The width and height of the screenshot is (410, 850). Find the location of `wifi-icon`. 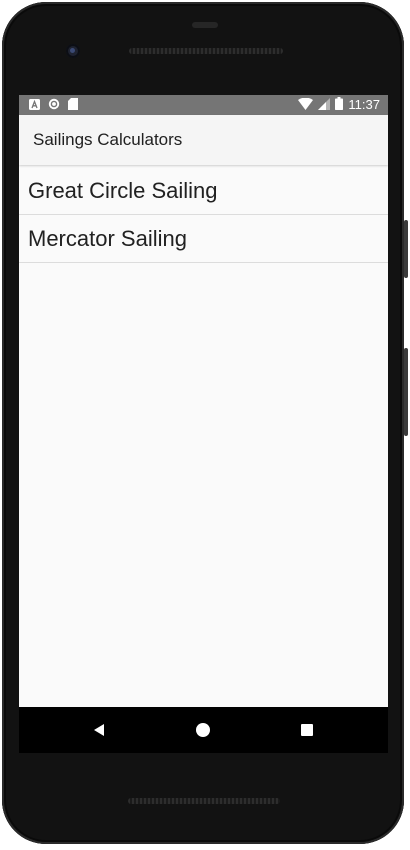

wifi-icon is located at coordinates (306, 105).